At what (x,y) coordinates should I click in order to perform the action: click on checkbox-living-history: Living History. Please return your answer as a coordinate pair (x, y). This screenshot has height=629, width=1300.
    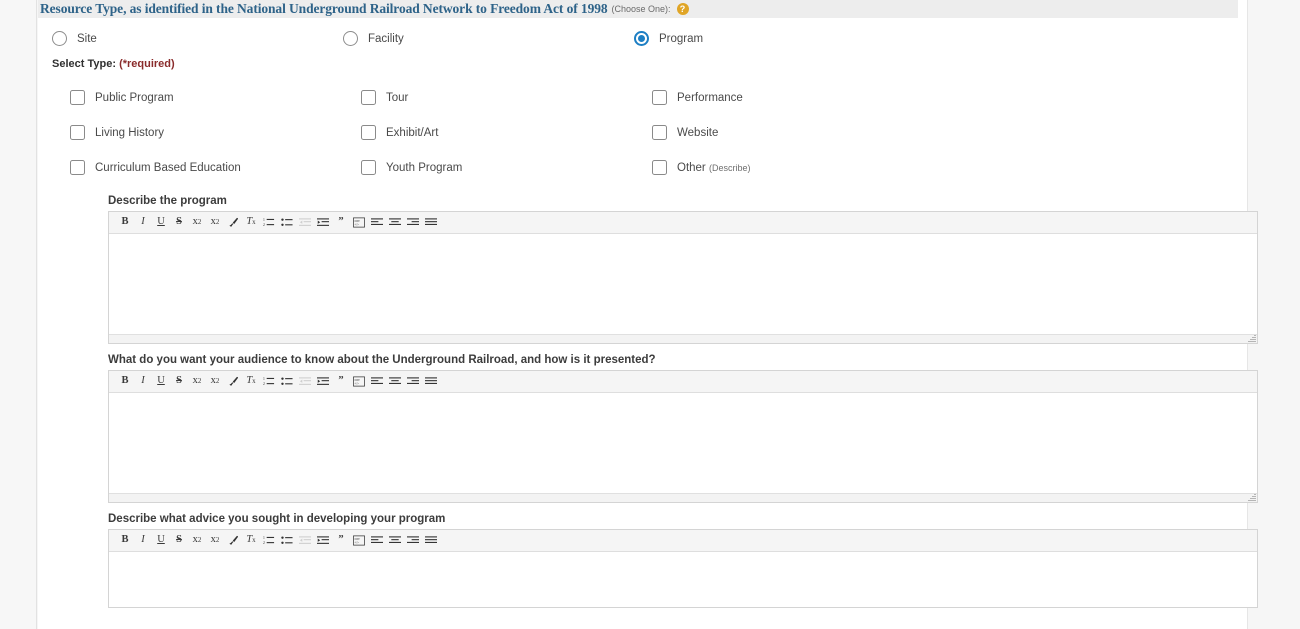
    Looking at the image, I should click on (215, 132).